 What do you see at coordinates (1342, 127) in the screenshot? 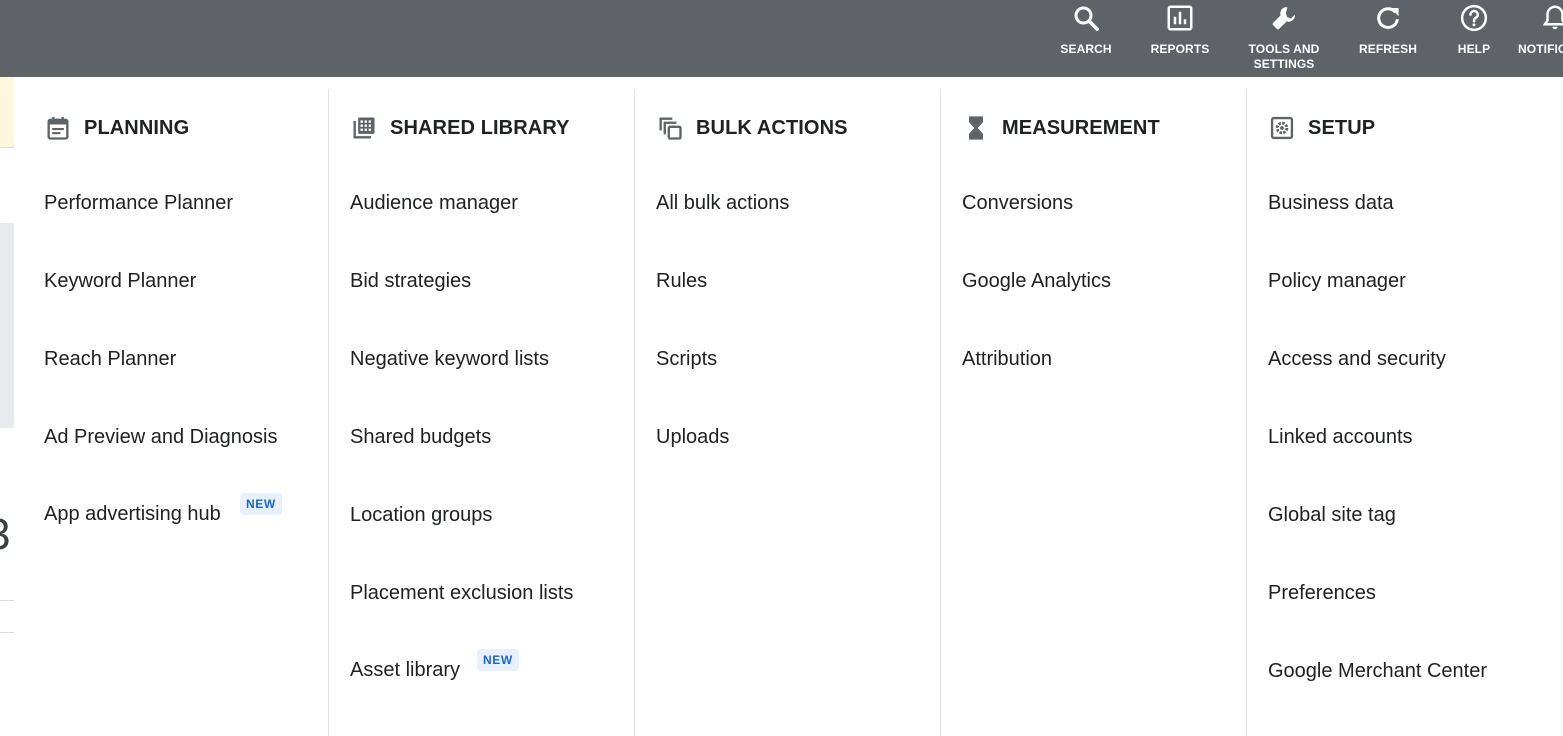
I see `column-title-setup: SETUP` at bounding box center [1342, 127].